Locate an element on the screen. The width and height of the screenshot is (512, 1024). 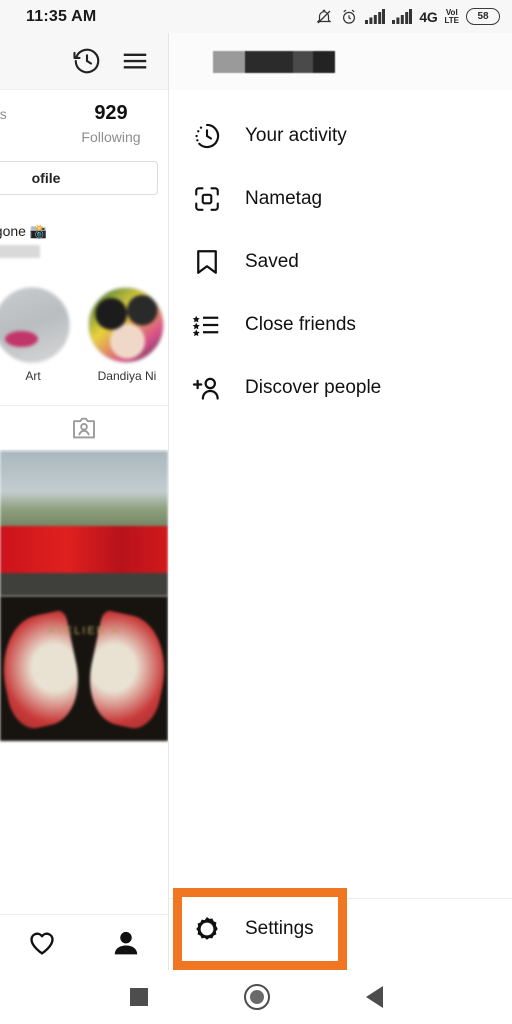
menu-item-nametag: Nametag is located at coordinates (340, 198).